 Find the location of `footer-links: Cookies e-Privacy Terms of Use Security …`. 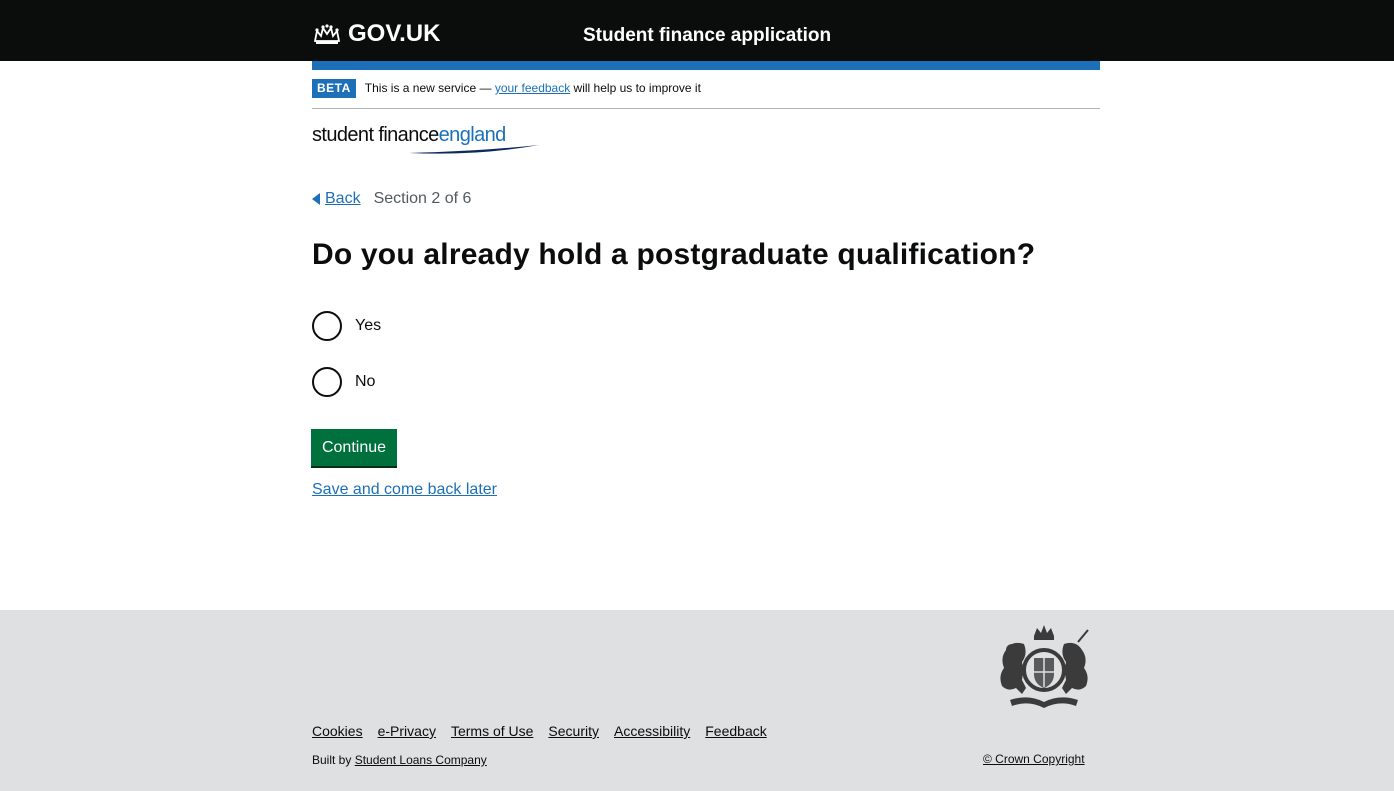

footer-links: Cookies e-Privacy Terms of Use Security … is located at coordinates (547, 731).